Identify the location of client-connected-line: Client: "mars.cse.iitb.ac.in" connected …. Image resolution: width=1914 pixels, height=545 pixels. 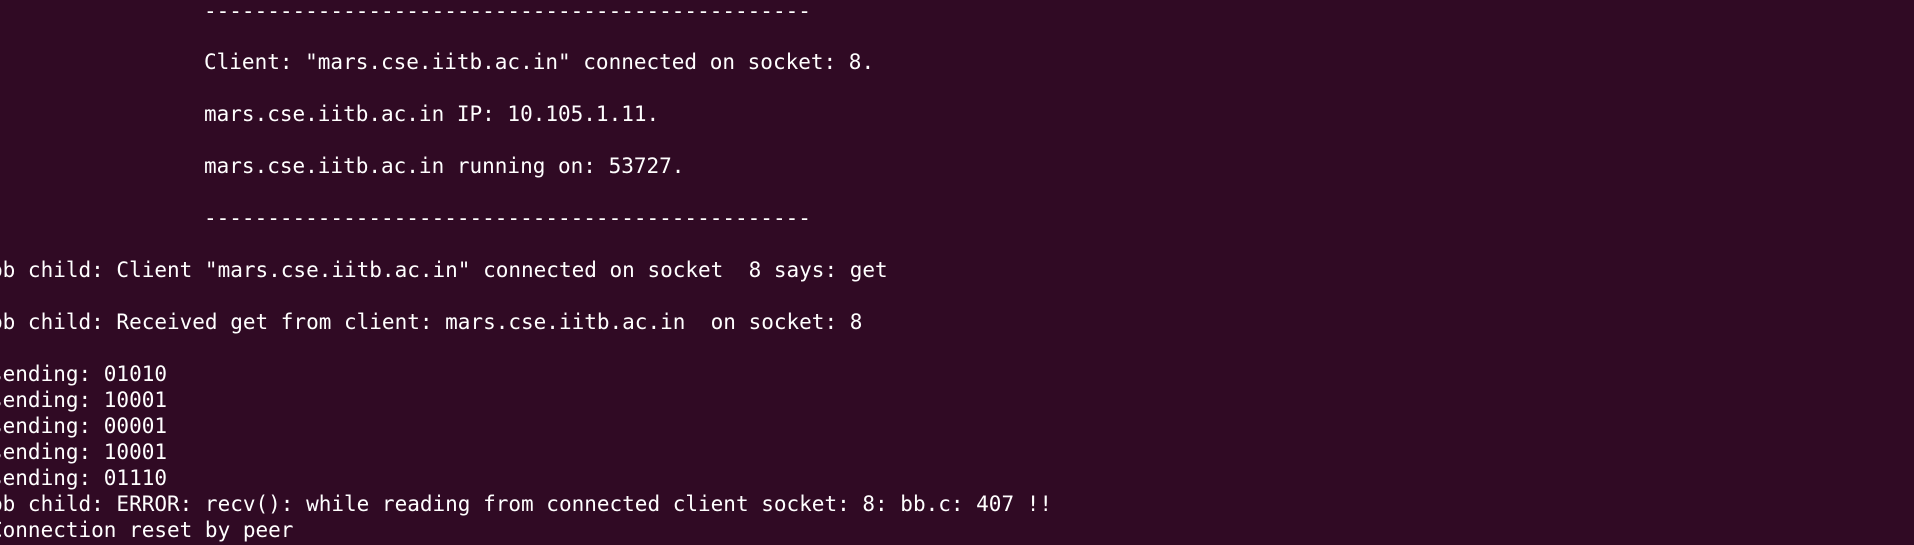
(539, 62).